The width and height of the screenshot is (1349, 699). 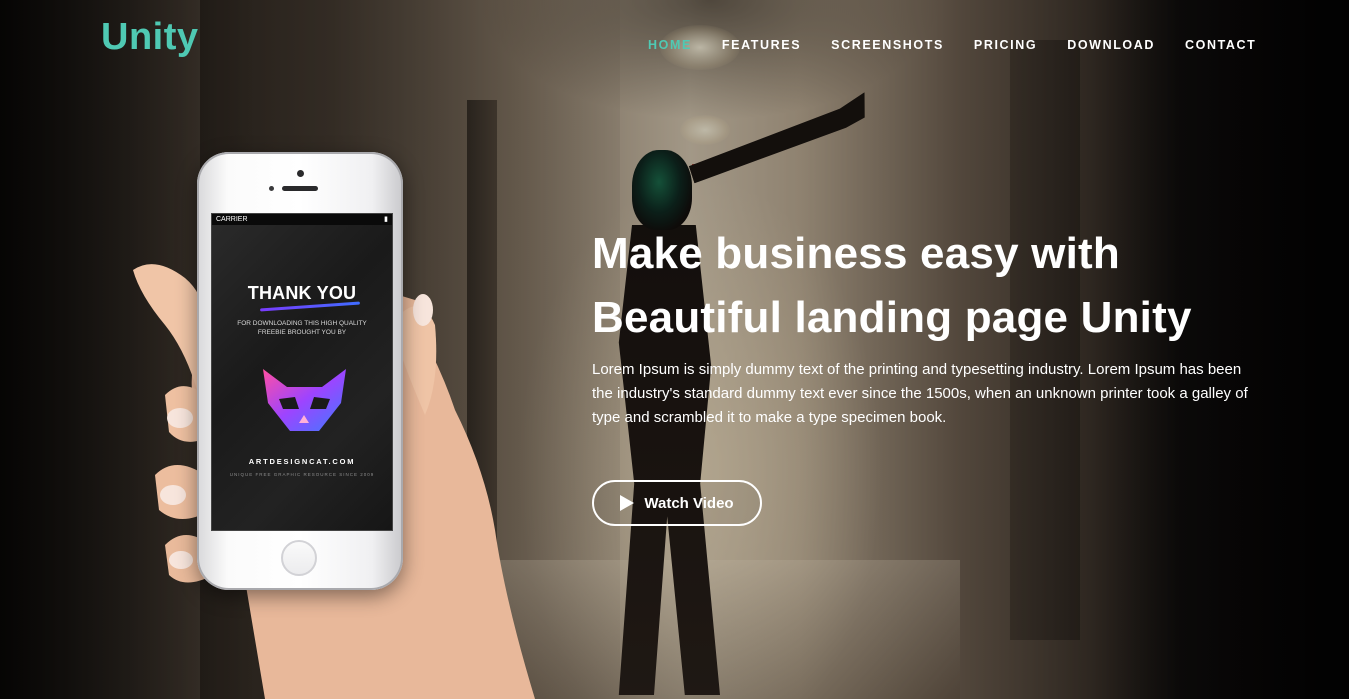 What do you see at coordinates (856, 253) in the screenshot?
I see `hero-headline-line1: Make business easy with` at bounding box center [856, 253].